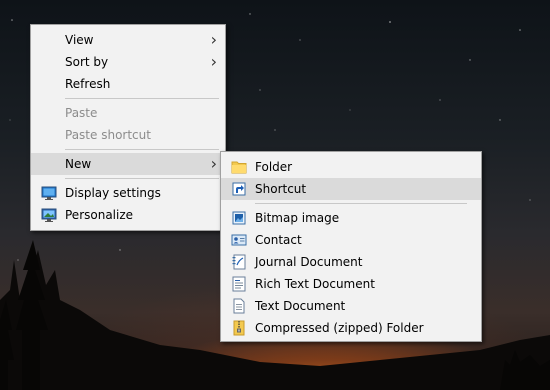 The height and width of the screenshot is (390, 550). I want to click on menu-item-personalize: Personalize, so click(128, 215).